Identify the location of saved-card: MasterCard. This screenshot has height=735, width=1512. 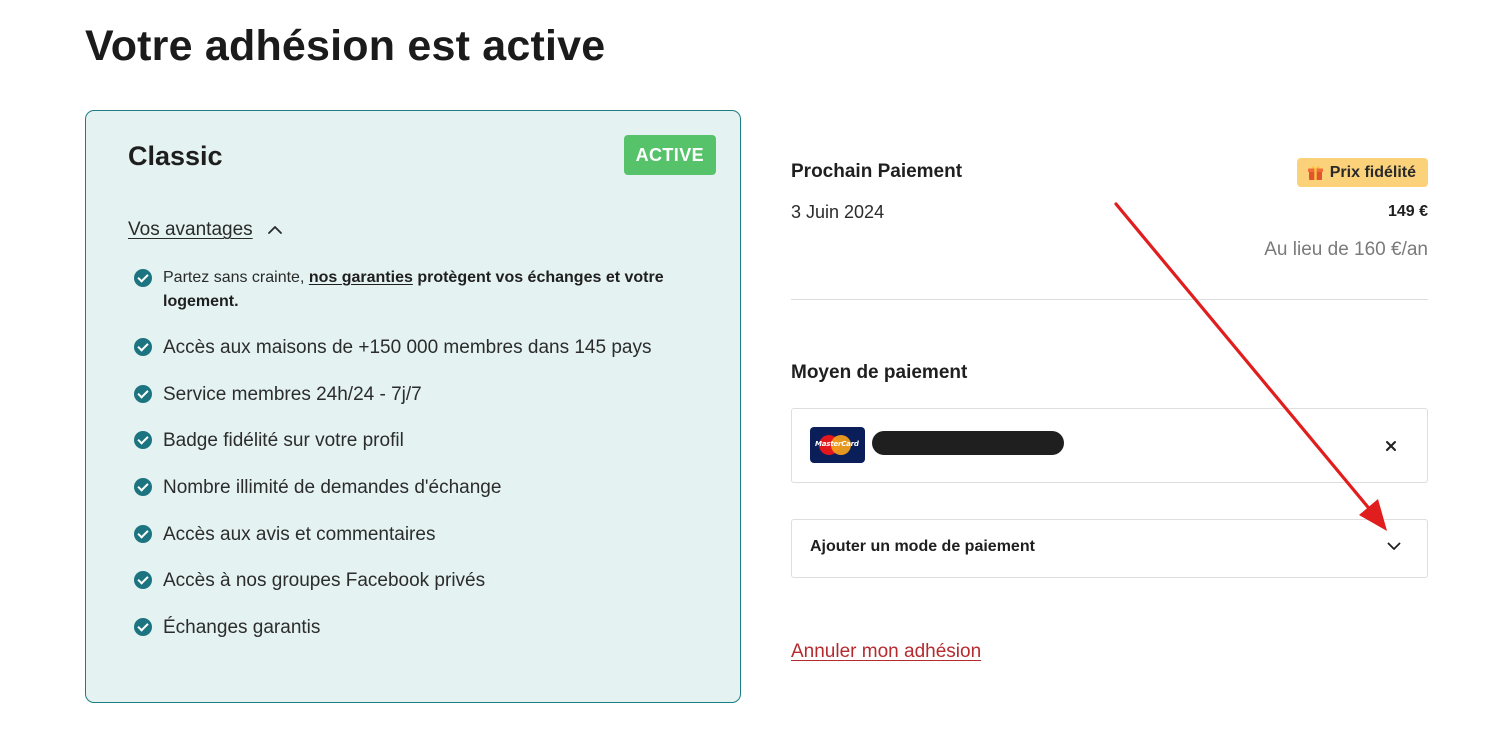
(1109, 445).